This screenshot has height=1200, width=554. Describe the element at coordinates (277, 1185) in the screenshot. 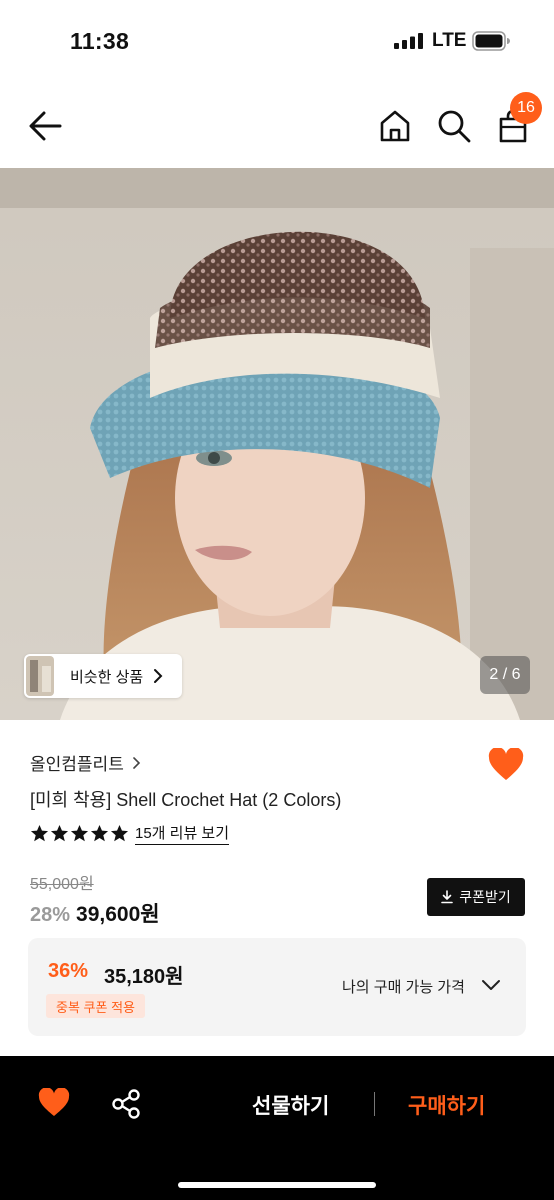

I see `home-indicator` at that location.